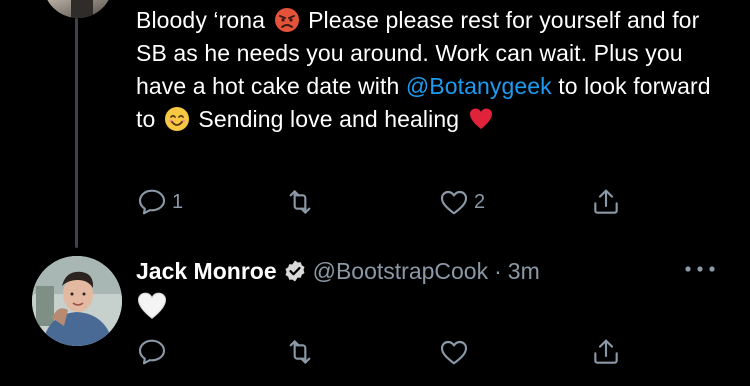 The width and height of the screenshot is (750, 386). What do you see at coordinates (152, 305) in the screenshot?
I see `white-heart-emoji` at bounding box center [152, 305].